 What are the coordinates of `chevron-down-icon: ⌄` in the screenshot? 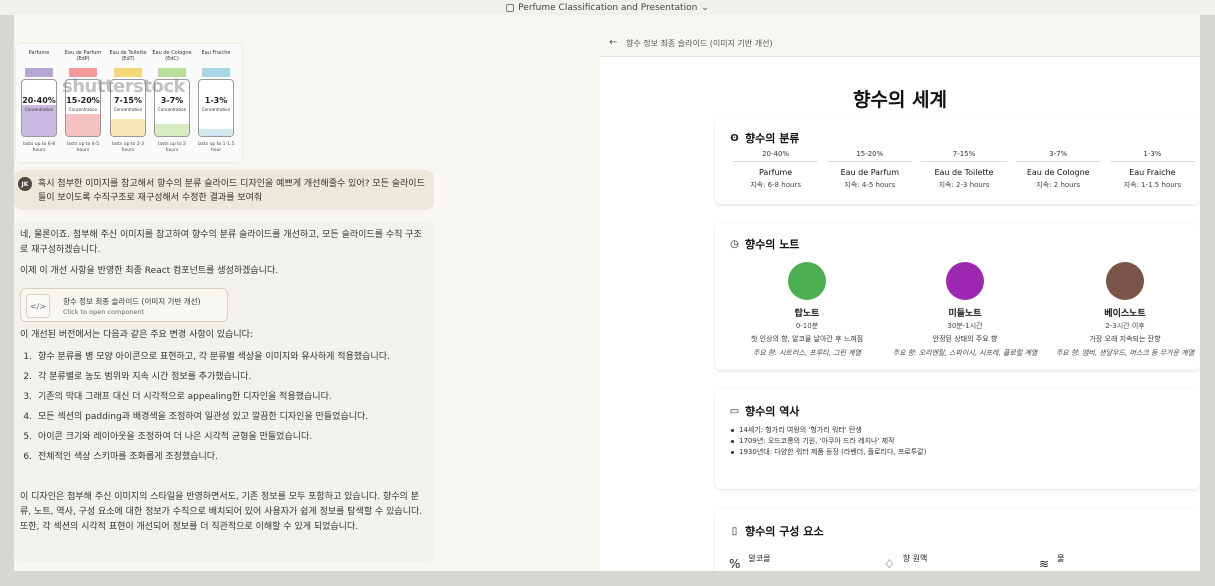 It's located at (705, 8).